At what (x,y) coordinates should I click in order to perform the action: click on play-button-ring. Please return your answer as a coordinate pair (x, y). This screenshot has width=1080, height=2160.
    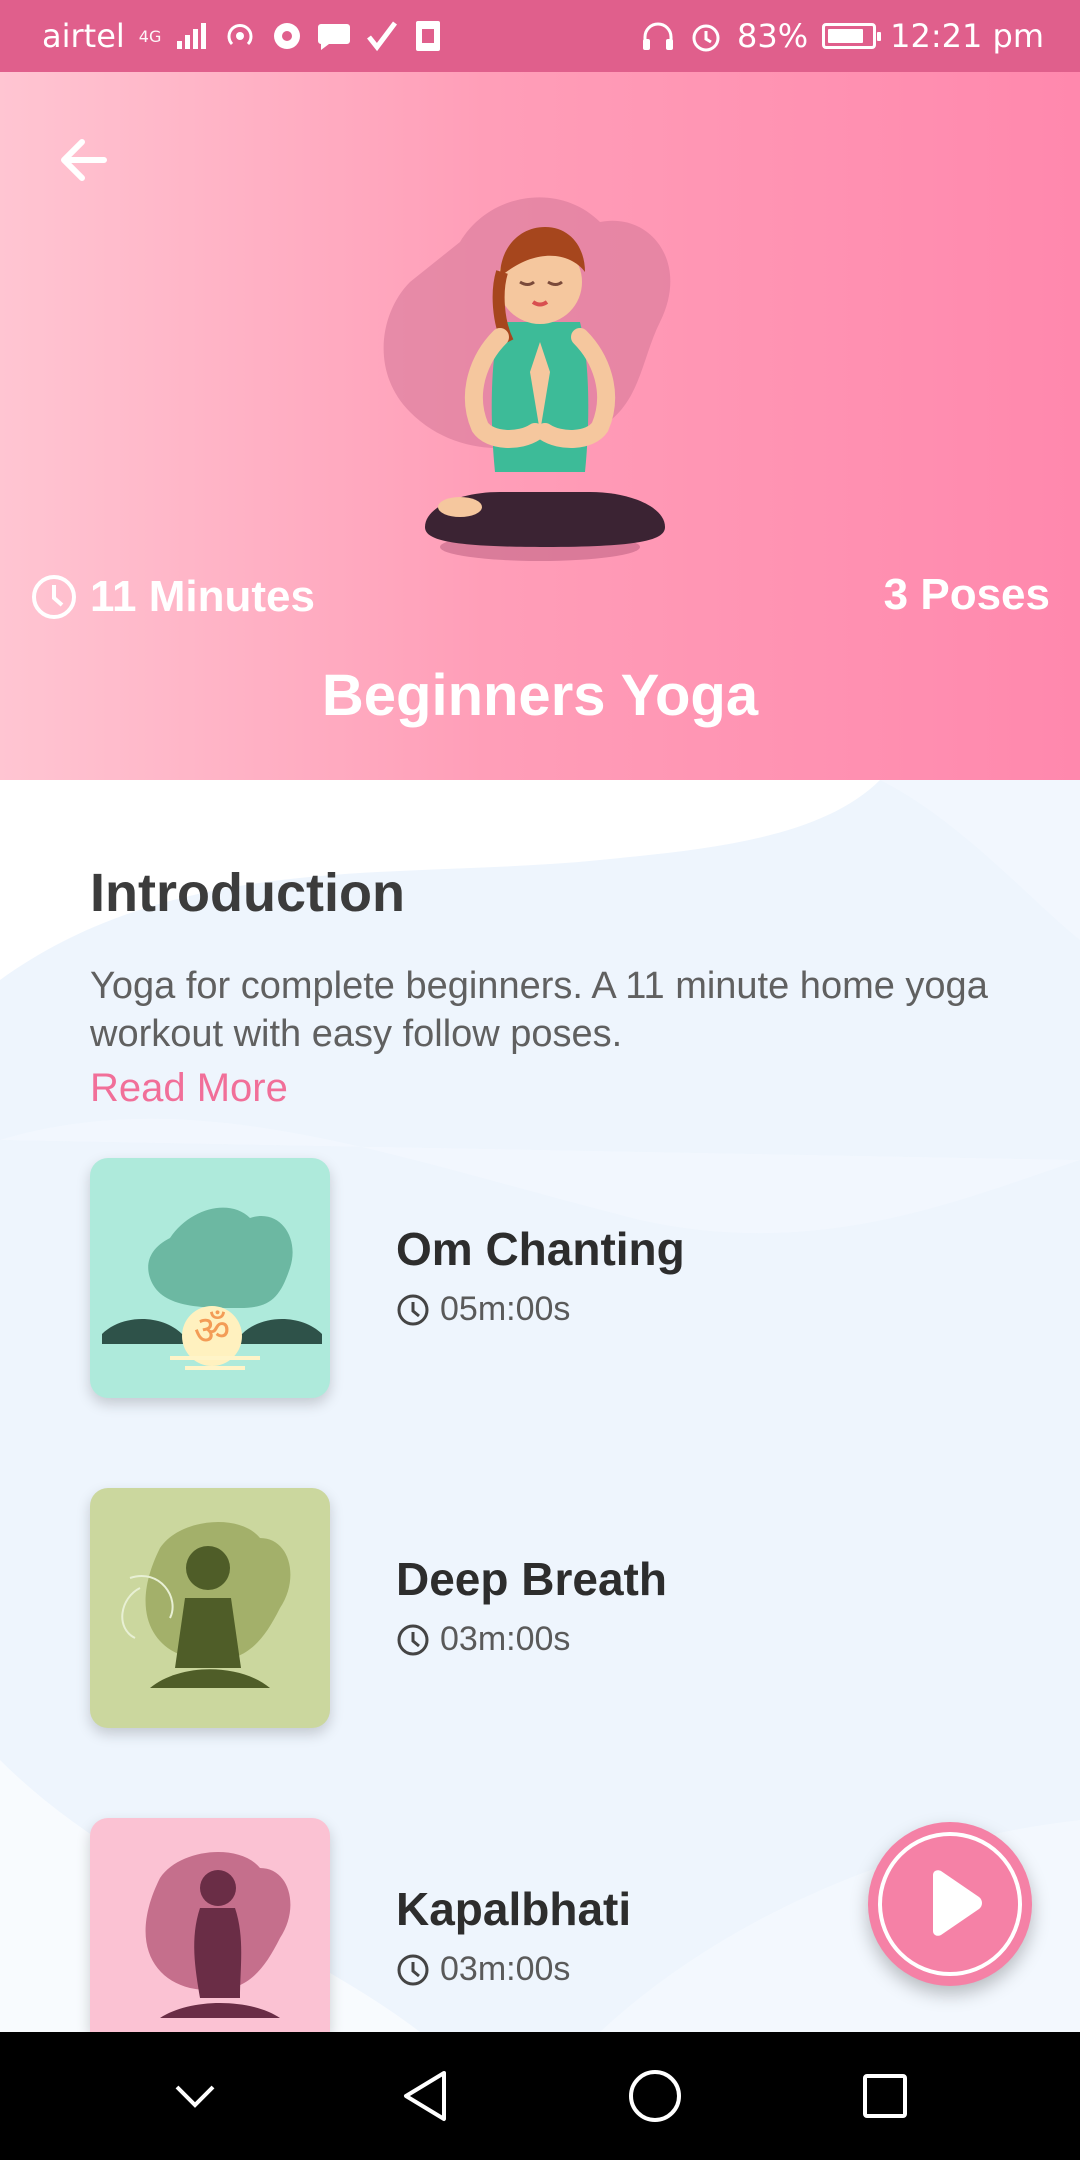
    Looking at the image, I should click on (950, 1904).